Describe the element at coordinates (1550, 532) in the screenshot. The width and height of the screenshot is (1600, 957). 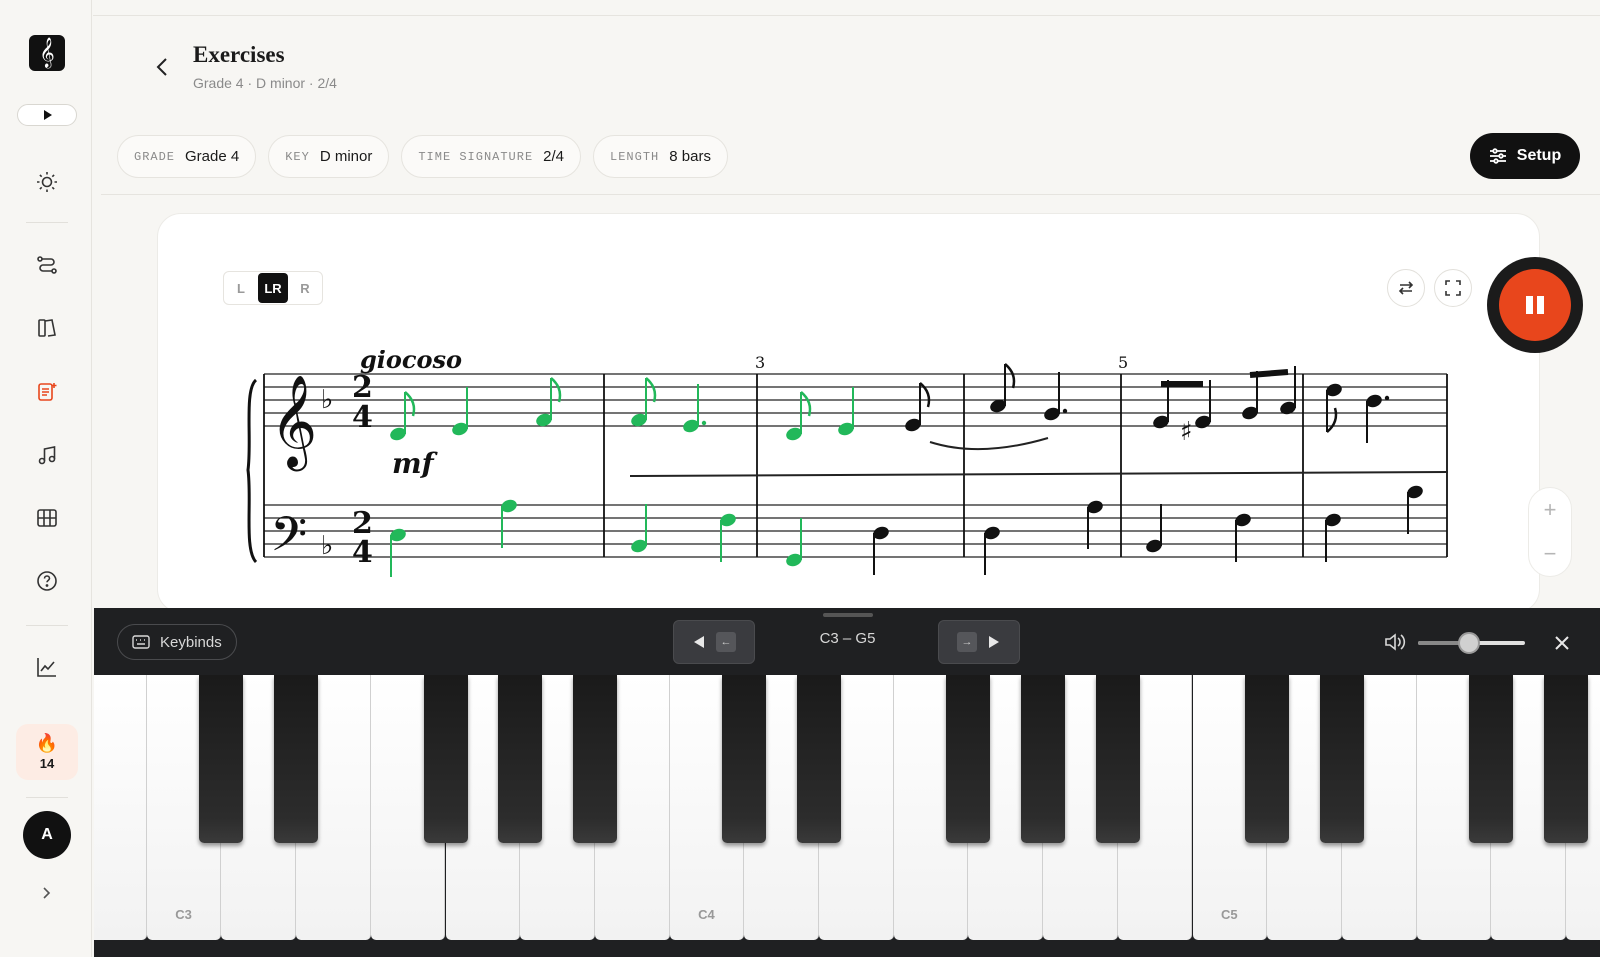
I see `zoom-controls: + −` at that location.